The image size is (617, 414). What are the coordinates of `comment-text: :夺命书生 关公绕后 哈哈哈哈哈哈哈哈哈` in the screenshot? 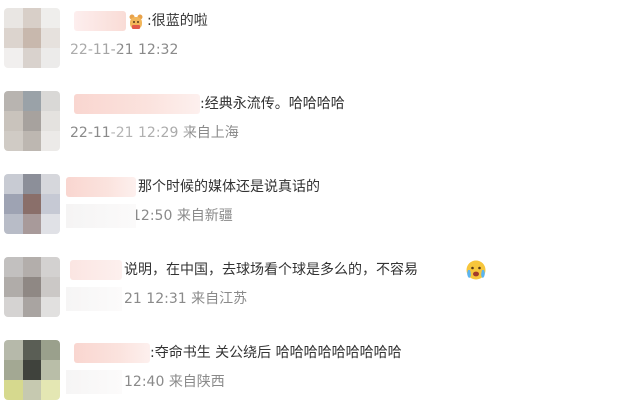 It's located at (276, 353).